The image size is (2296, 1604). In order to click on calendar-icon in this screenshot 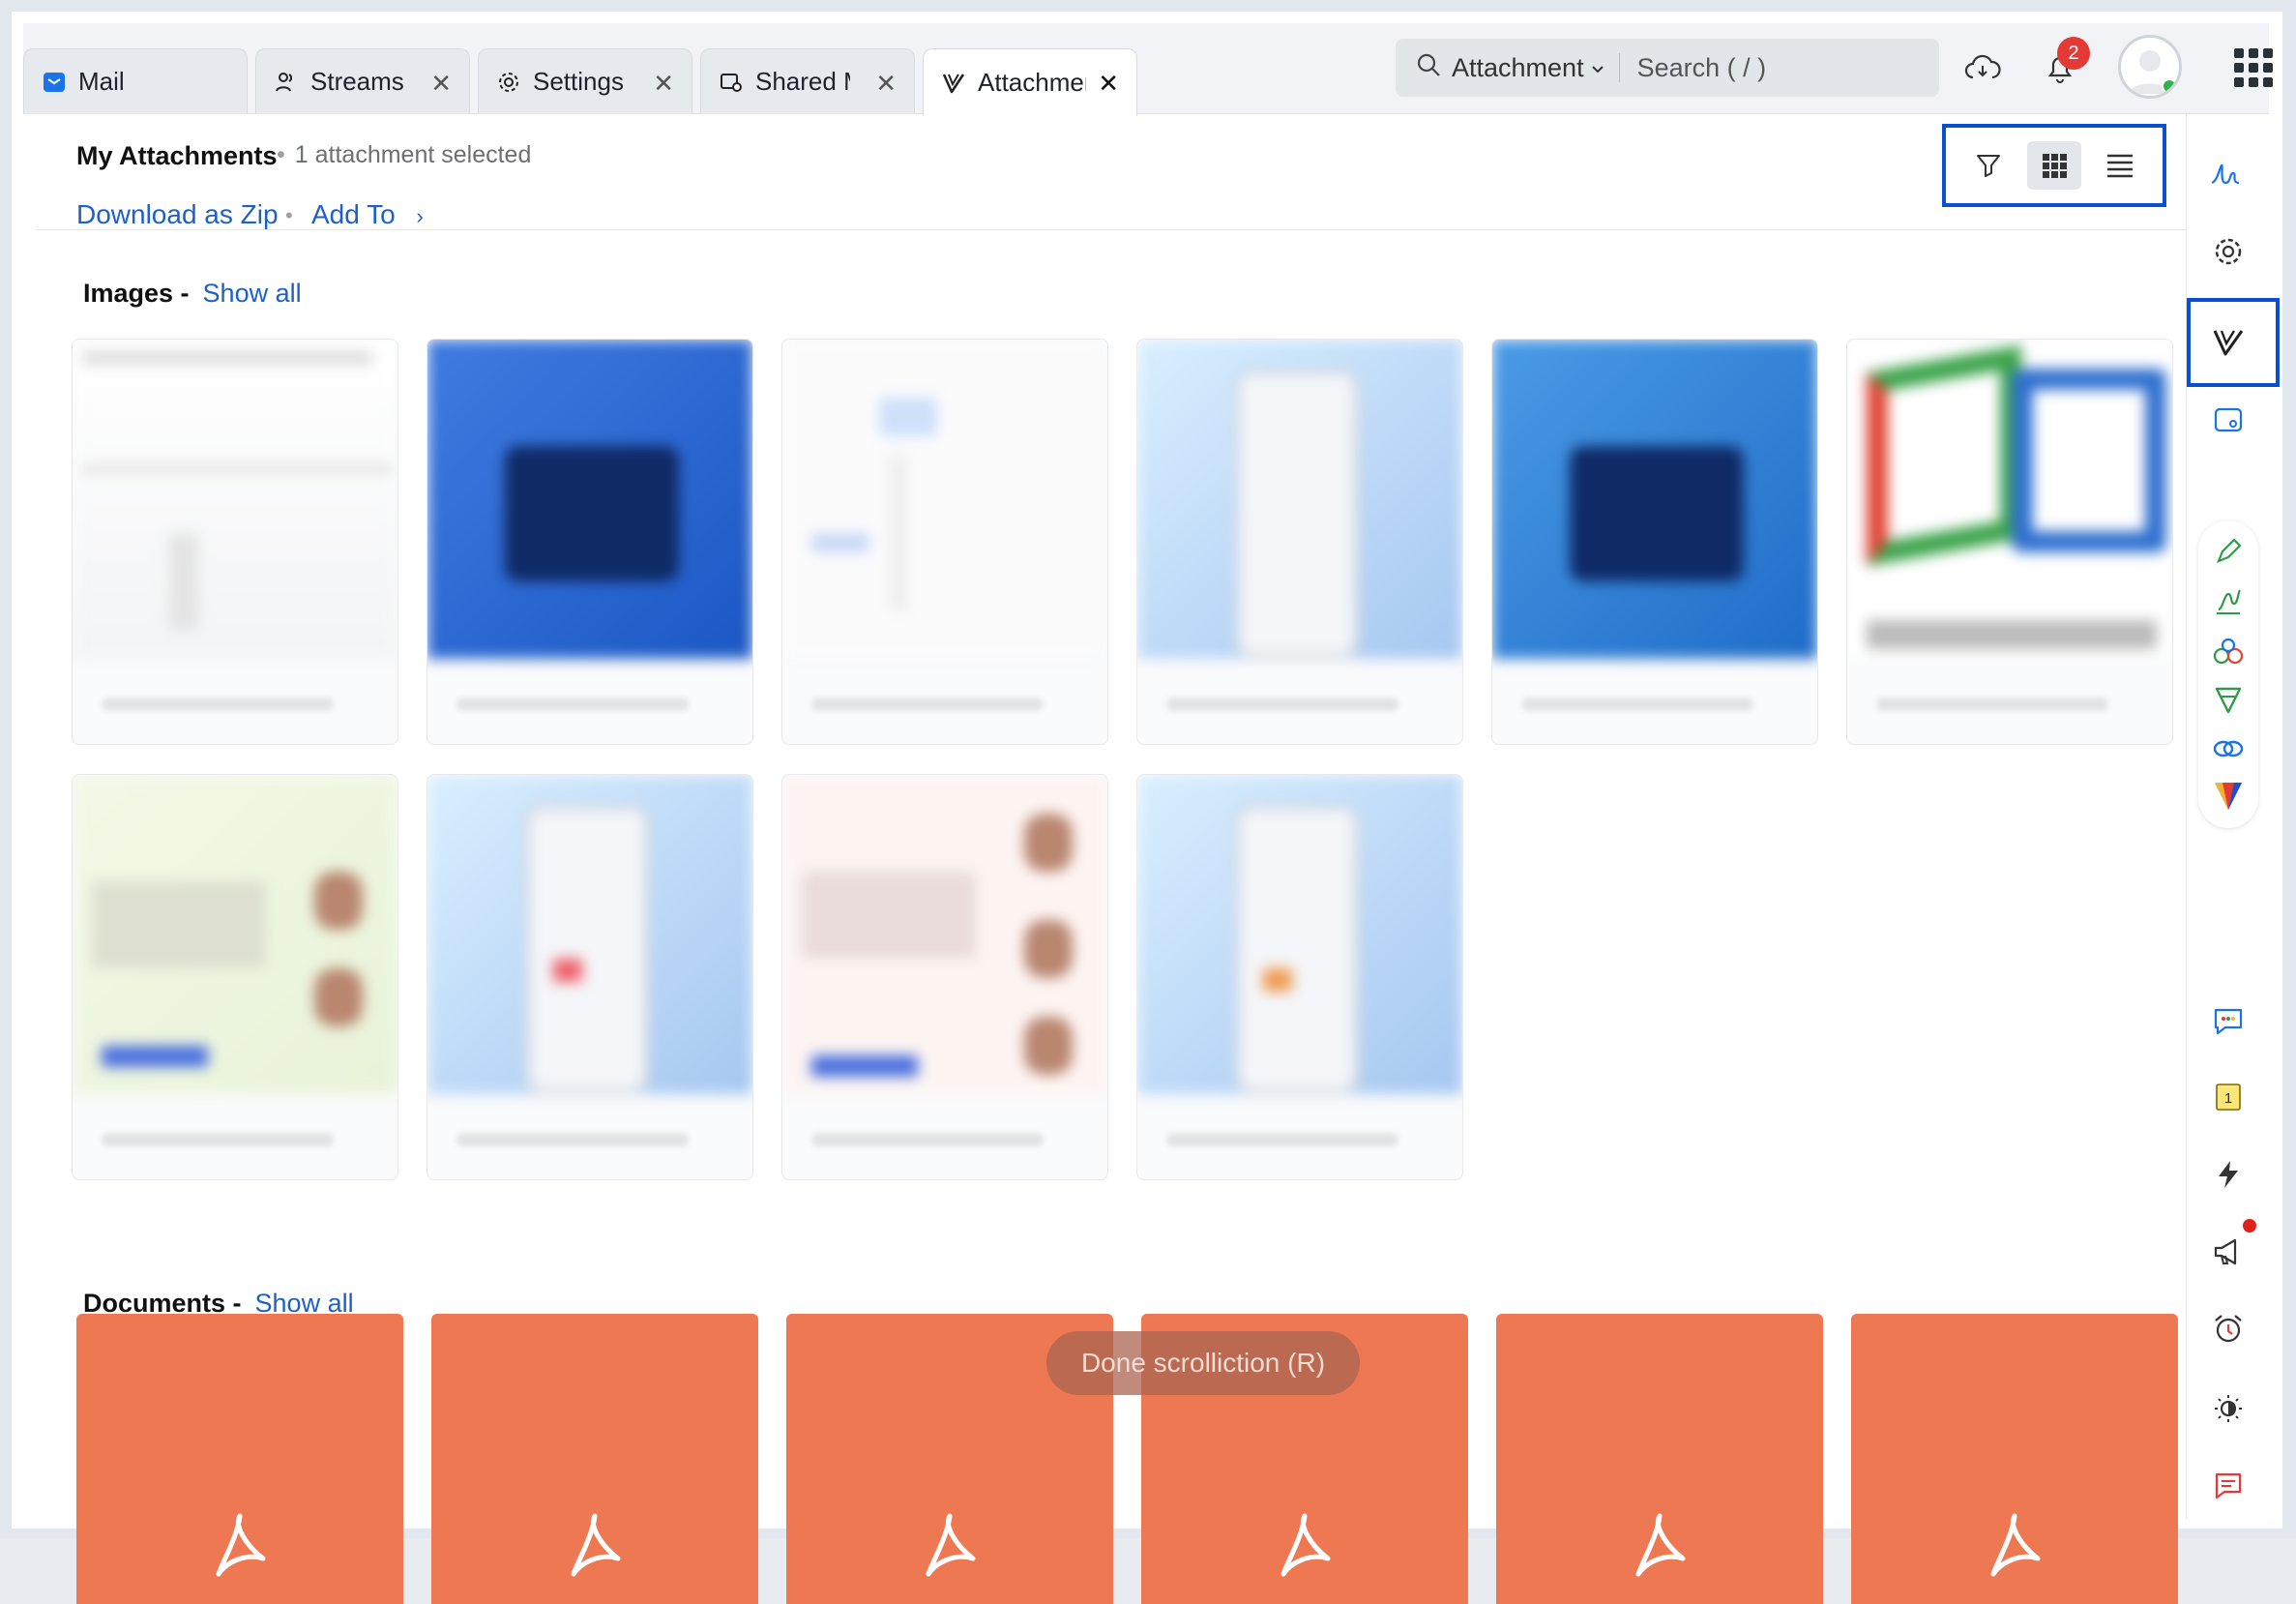, I will do `click(2228, 420)`.